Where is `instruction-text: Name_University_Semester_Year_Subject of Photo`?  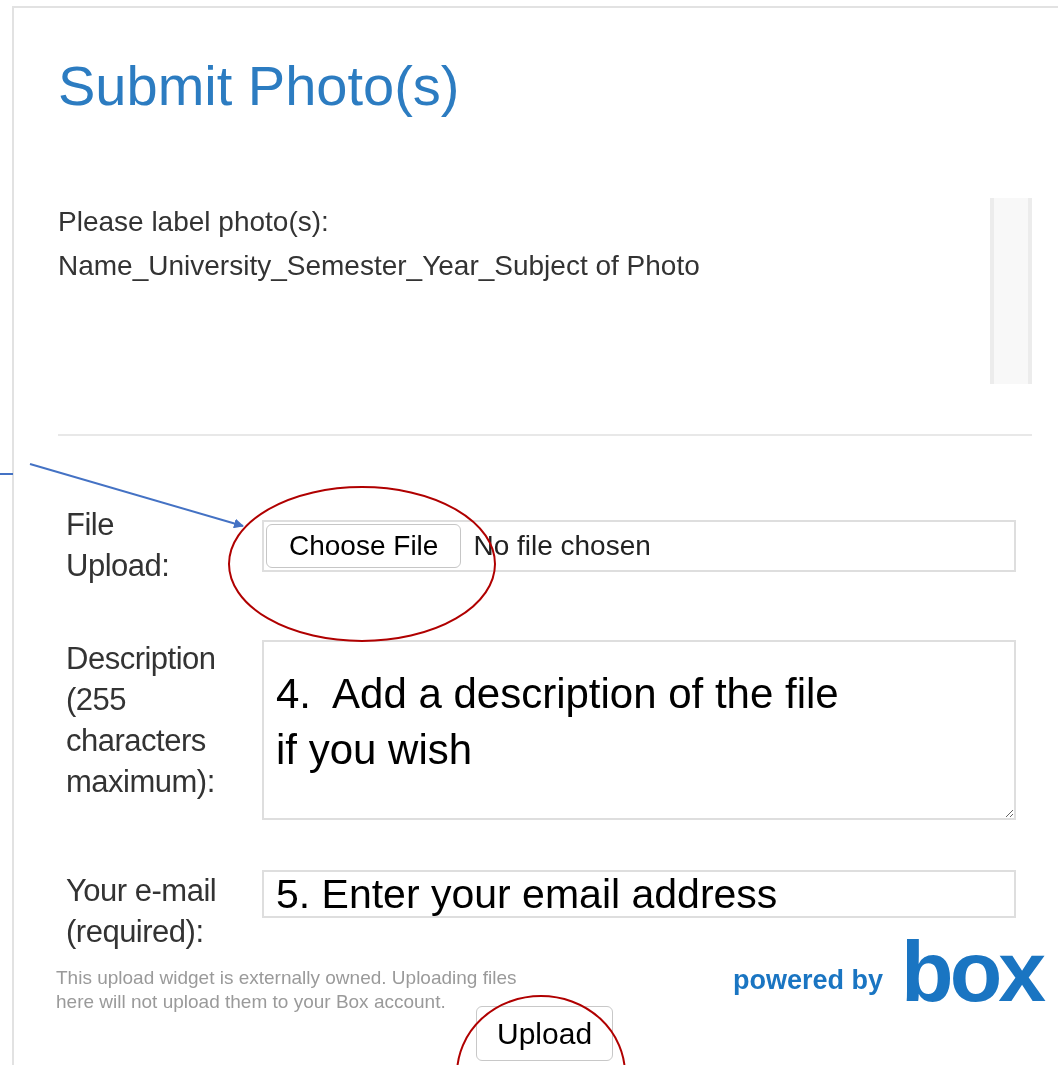
instruction-text: Name_University_Semester_Year_Subject of Photo is located at coordinates (379, 266).